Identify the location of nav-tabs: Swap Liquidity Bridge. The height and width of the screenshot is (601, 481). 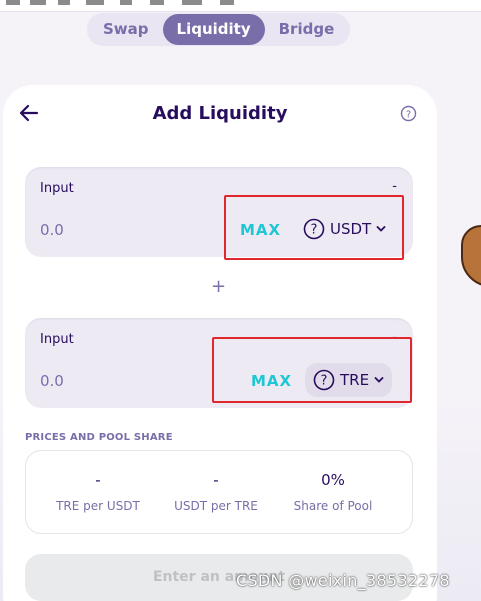
(218, 29).